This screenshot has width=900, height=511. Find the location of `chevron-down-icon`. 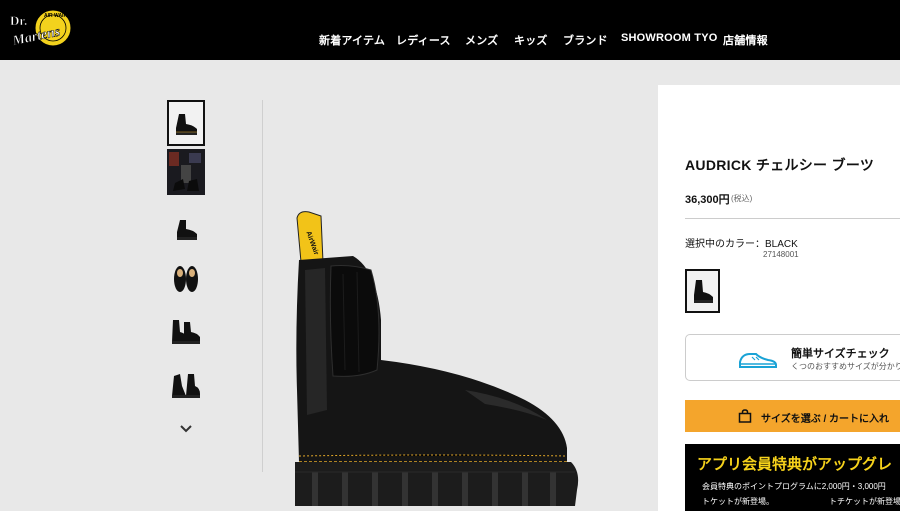

chevron-down-icon is located at coordinates (186, 429).